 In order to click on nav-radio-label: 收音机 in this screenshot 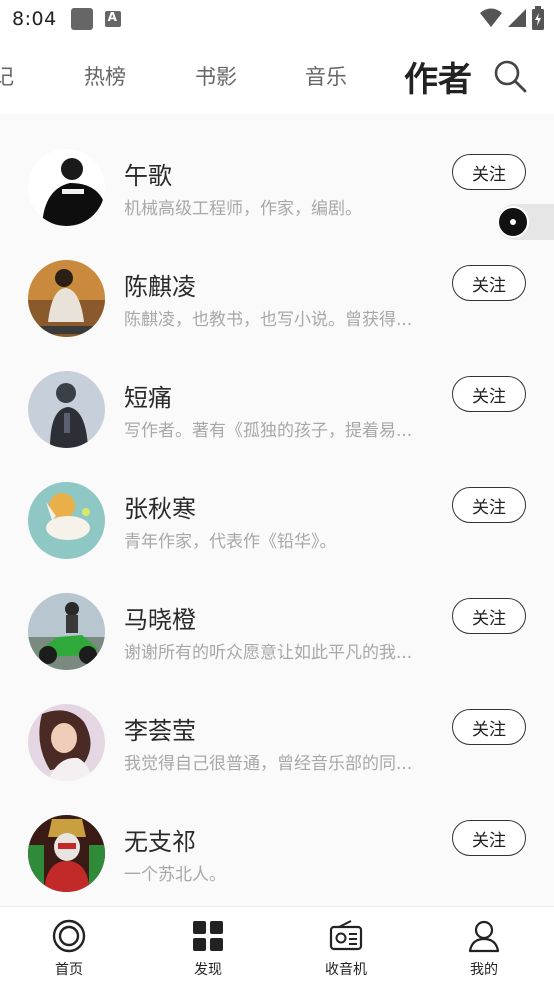, I will do `click(346, 970)`.